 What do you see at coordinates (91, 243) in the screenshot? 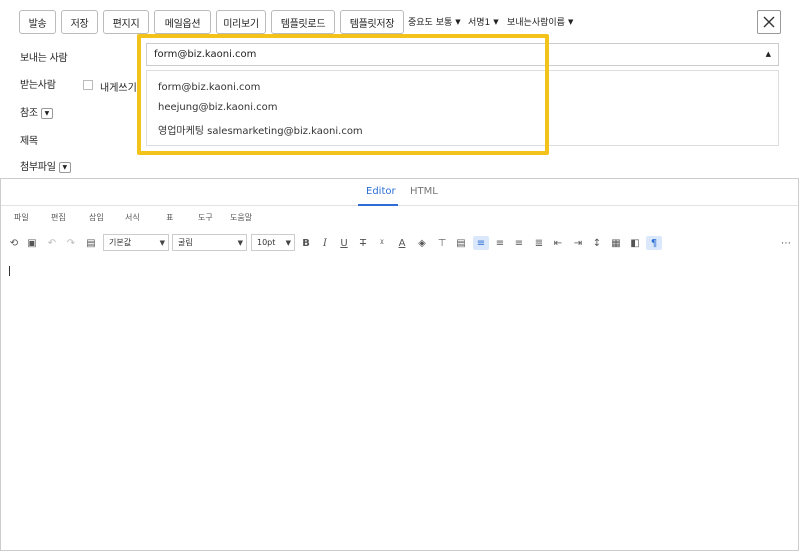
I see `paste-icon: ▤` at bounding box center [91, 243].